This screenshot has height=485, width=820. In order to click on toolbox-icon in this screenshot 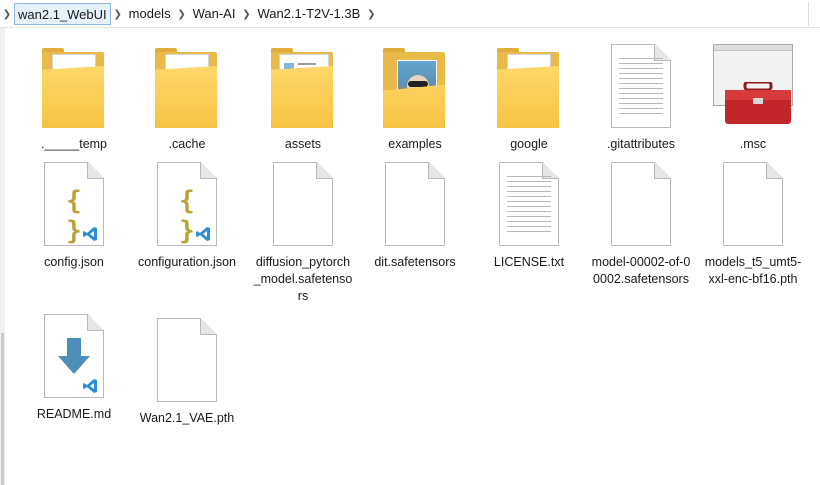, I will do `click(753, 90)`.